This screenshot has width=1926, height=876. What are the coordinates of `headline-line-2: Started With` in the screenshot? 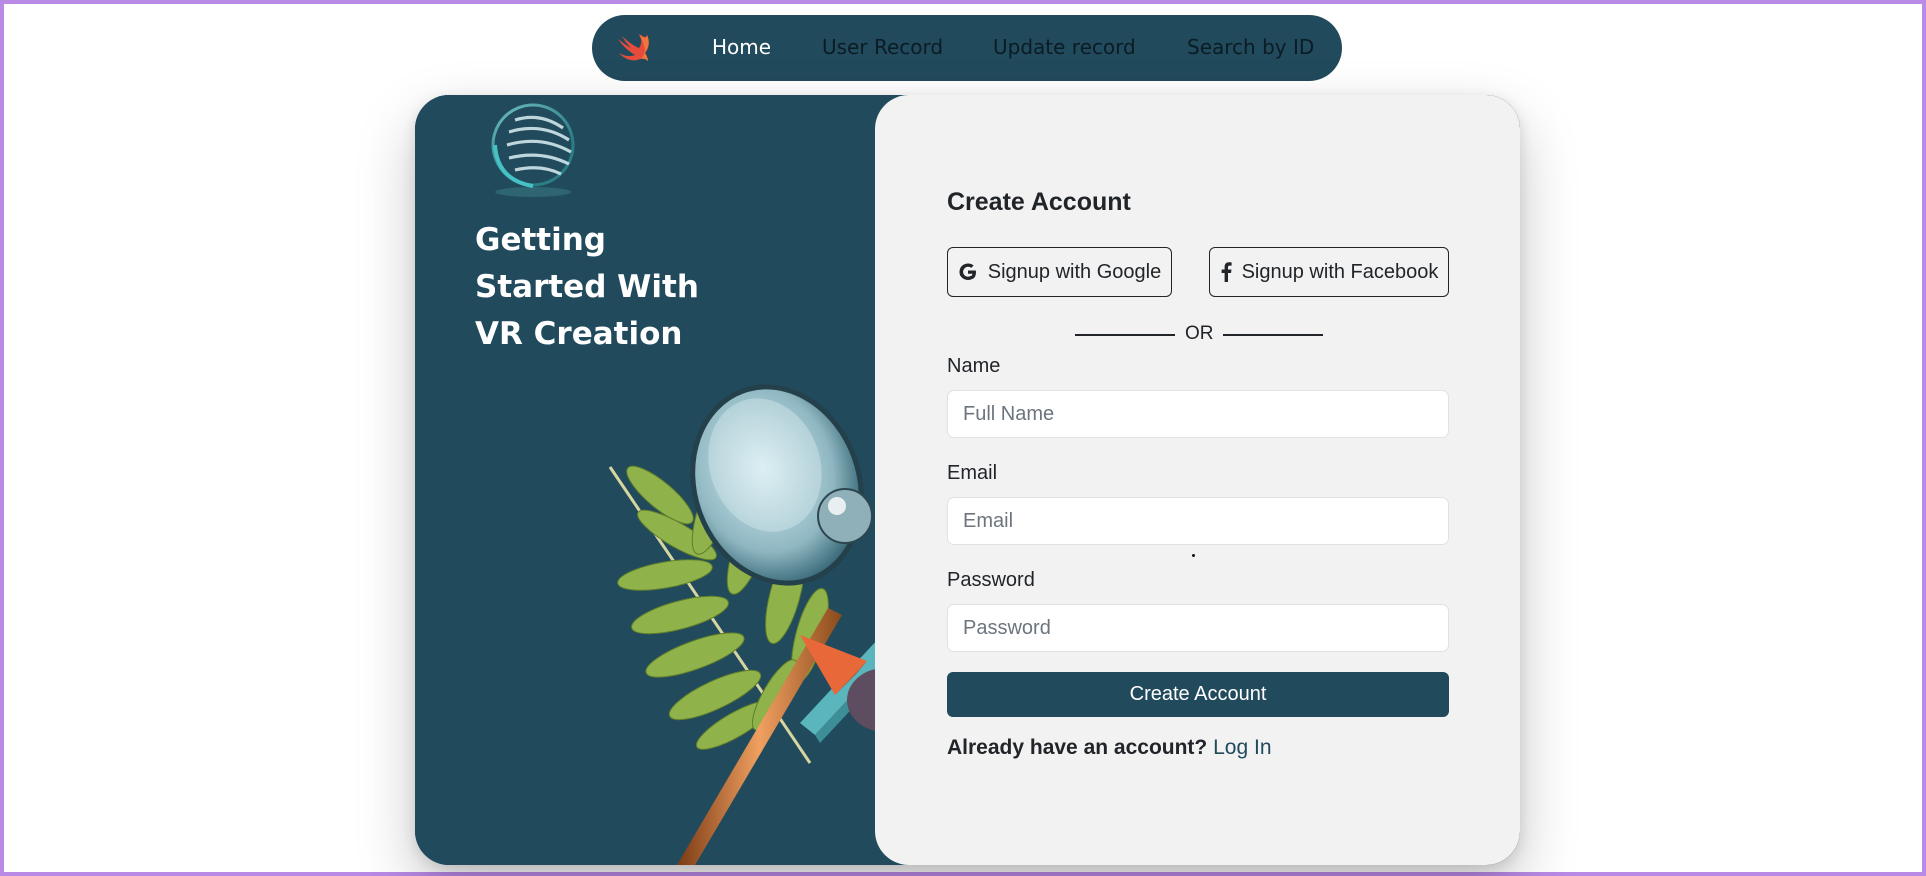 It's located at (587, 287).